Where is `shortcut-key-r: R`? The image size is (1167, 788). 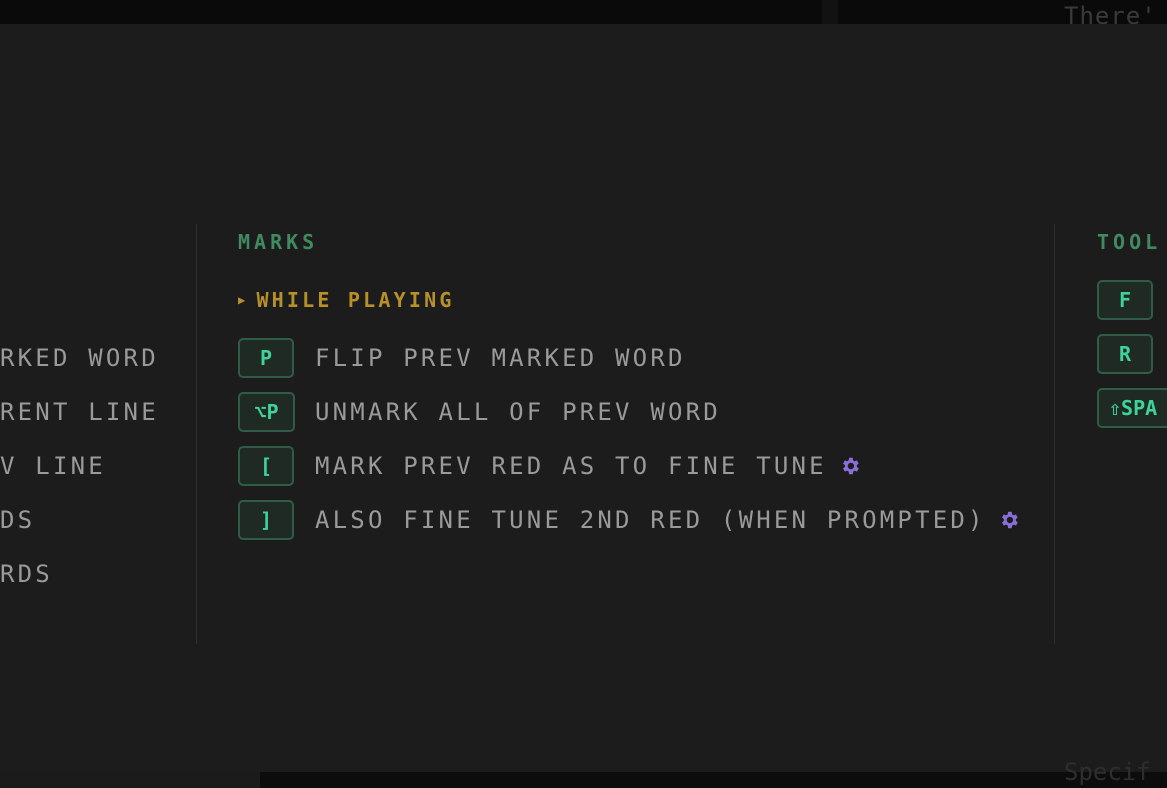
shortcut-key-r: R is located at coordinates (1125, 354).